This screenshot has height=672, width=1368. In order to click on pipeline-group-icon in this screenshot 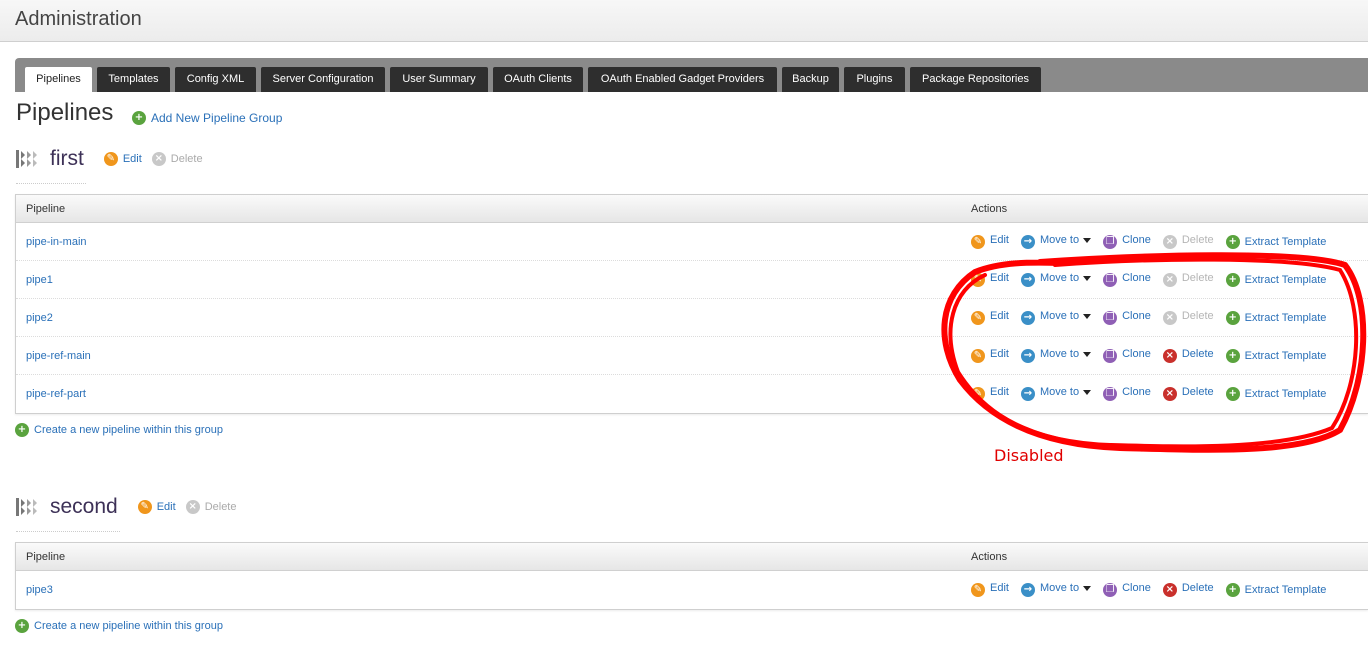, I will do `click(26, 159)`.